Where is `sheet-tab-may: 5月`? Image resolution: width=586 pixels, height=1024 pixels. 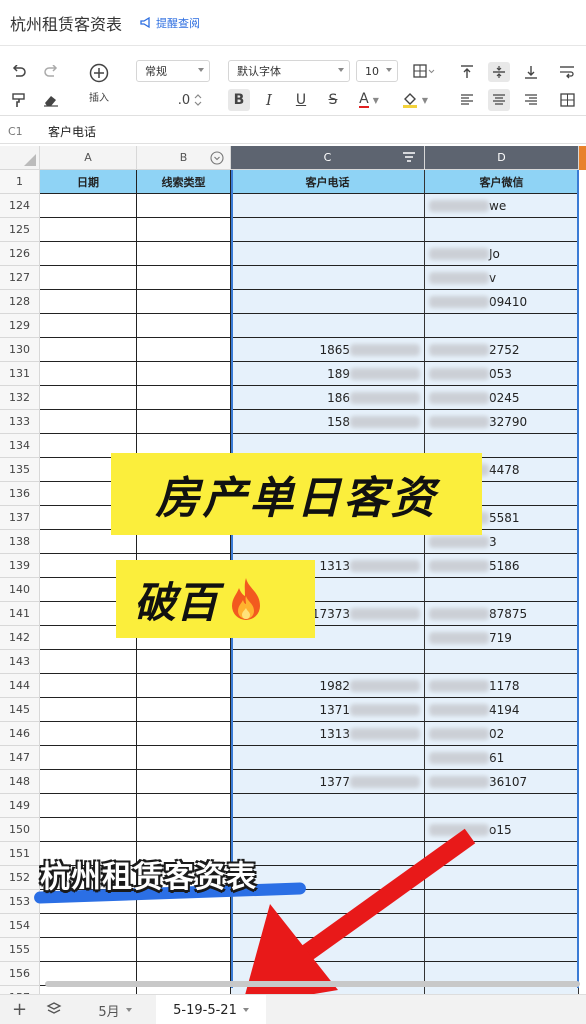
sheet-tab-may: 5月 is located at coordinates (115, 1009).